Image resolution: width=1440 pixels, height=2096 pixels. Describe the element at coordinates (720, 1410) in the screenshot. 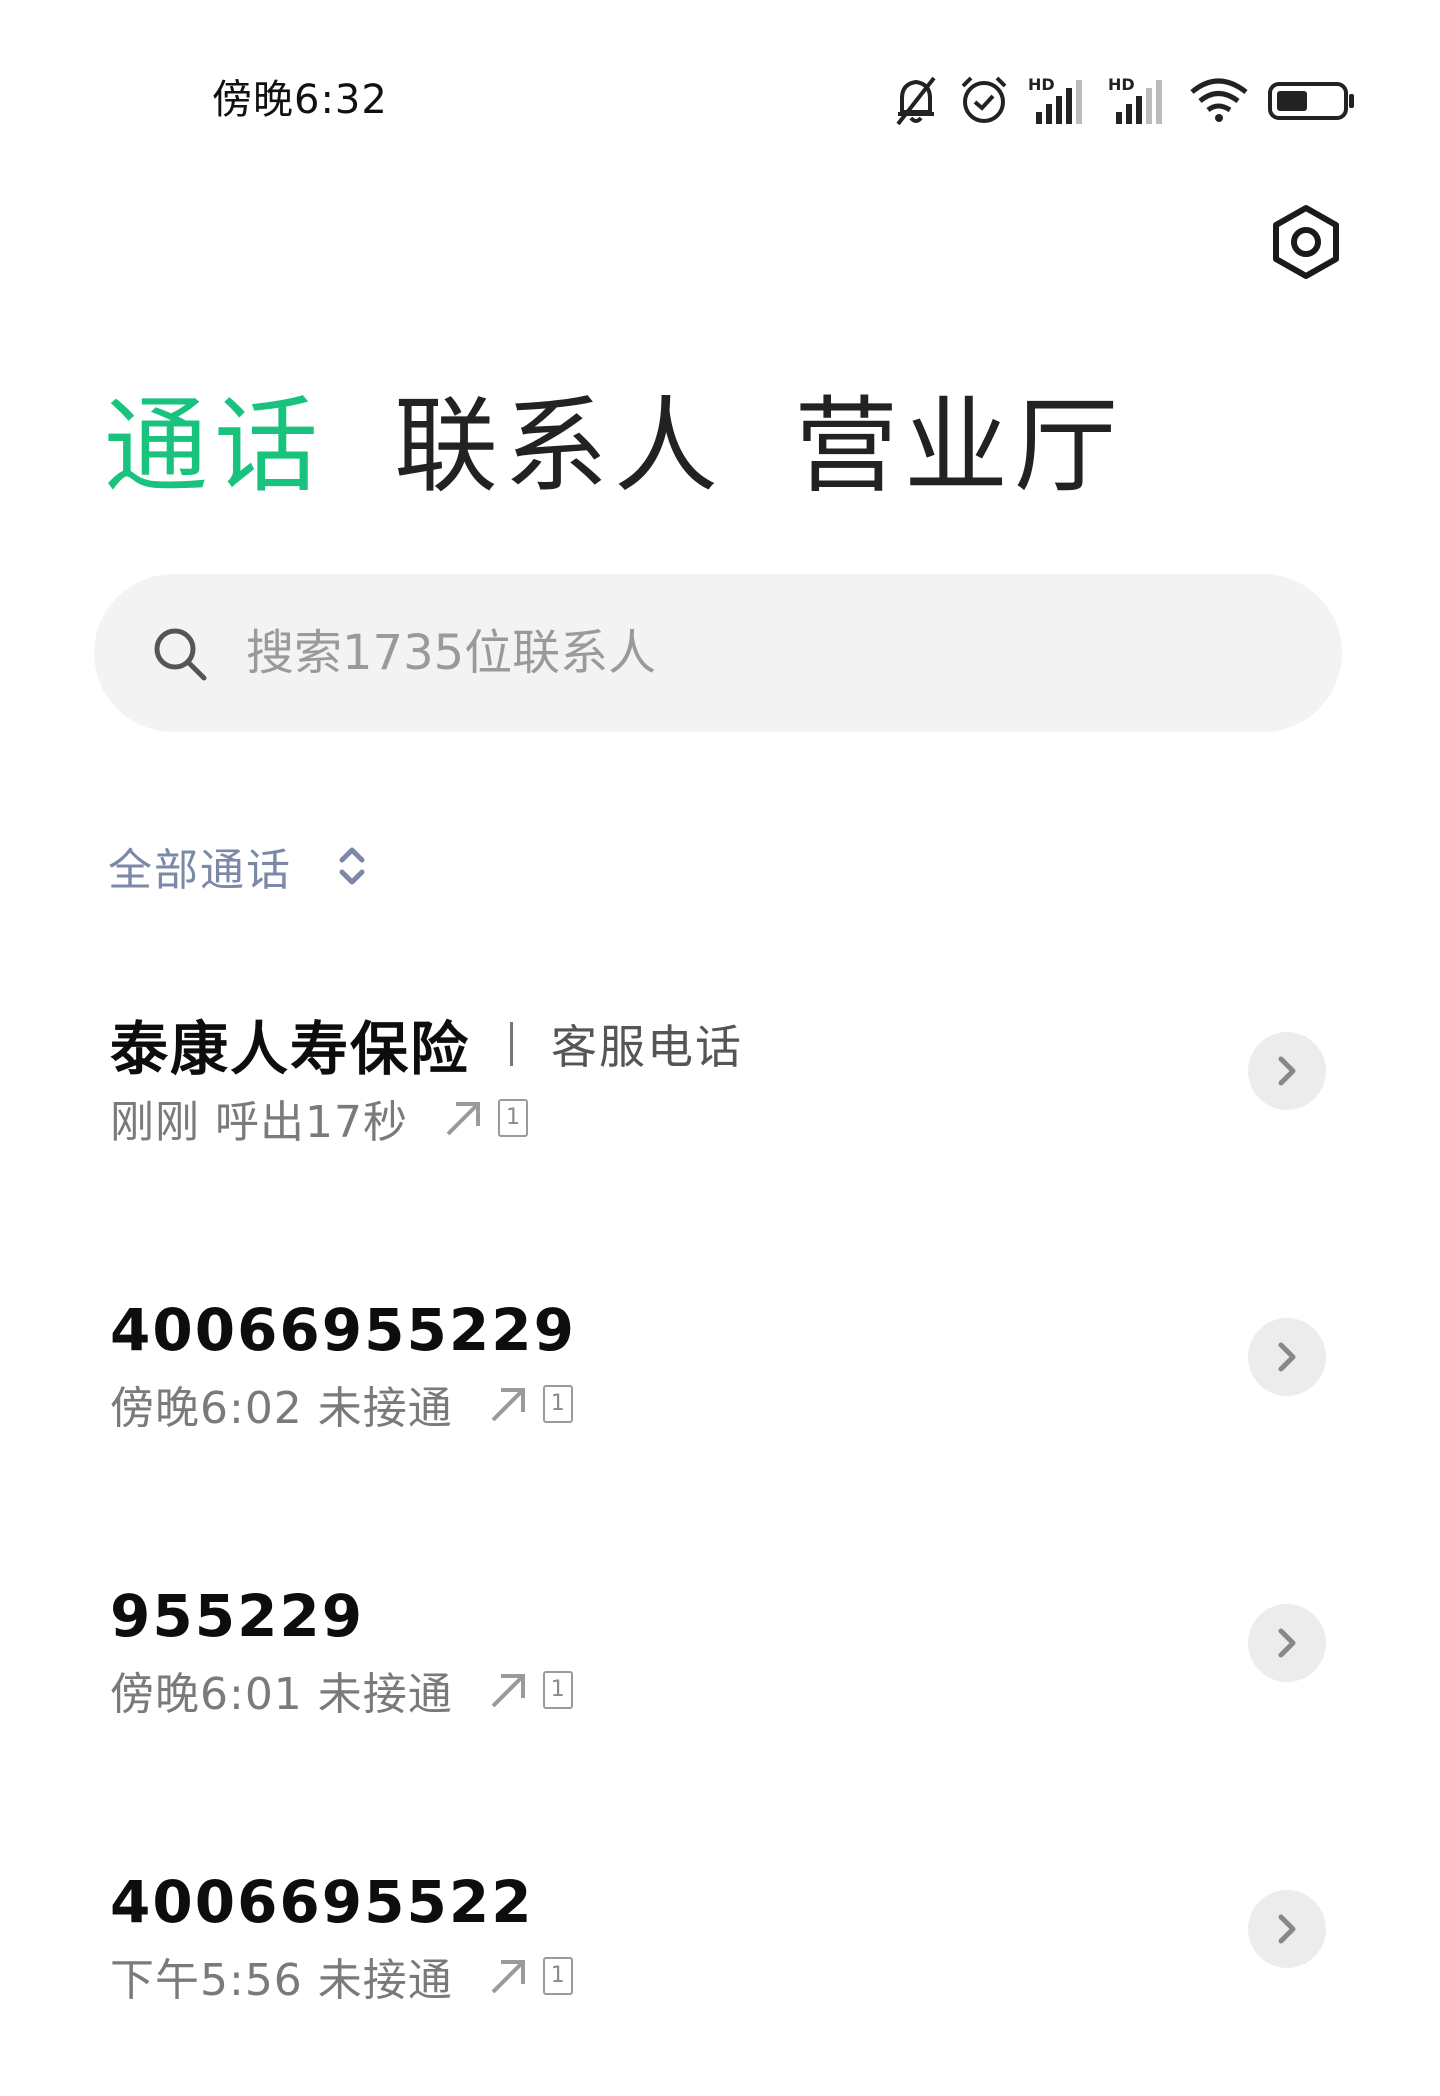

I see `call-log-item: 40066955229 傍晚6:02 未接通 1` at that location.